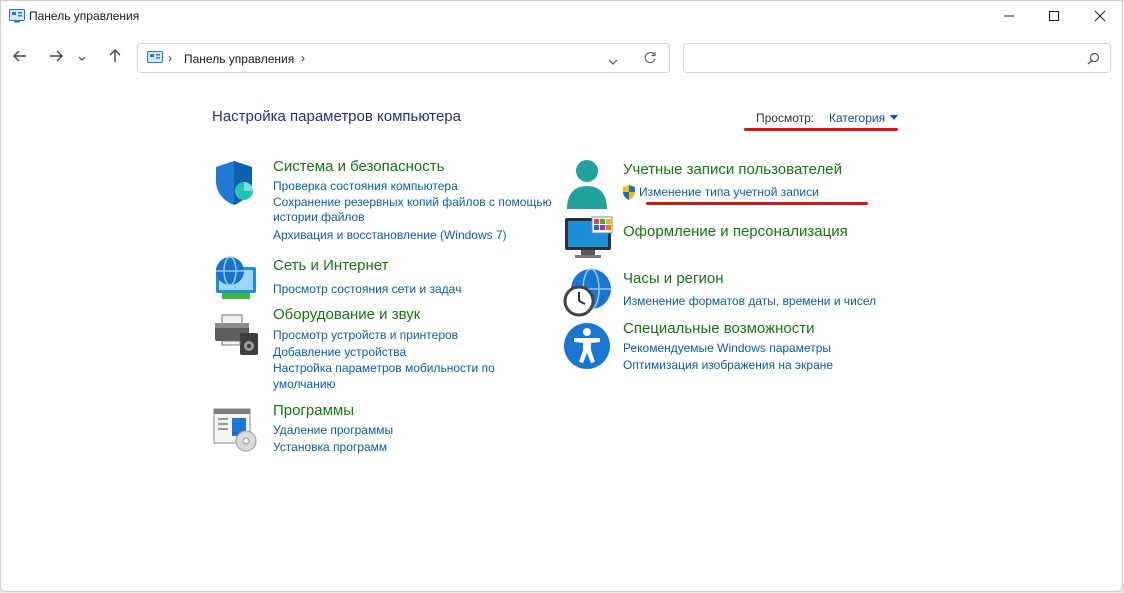 Image resolution: width=1124 pixels, height=593 pixels. Describe the element at coordinates (727, 348) in the screenshot. I see `link-recommended-settings: Рекомендуемые Windows параметры` at that location.